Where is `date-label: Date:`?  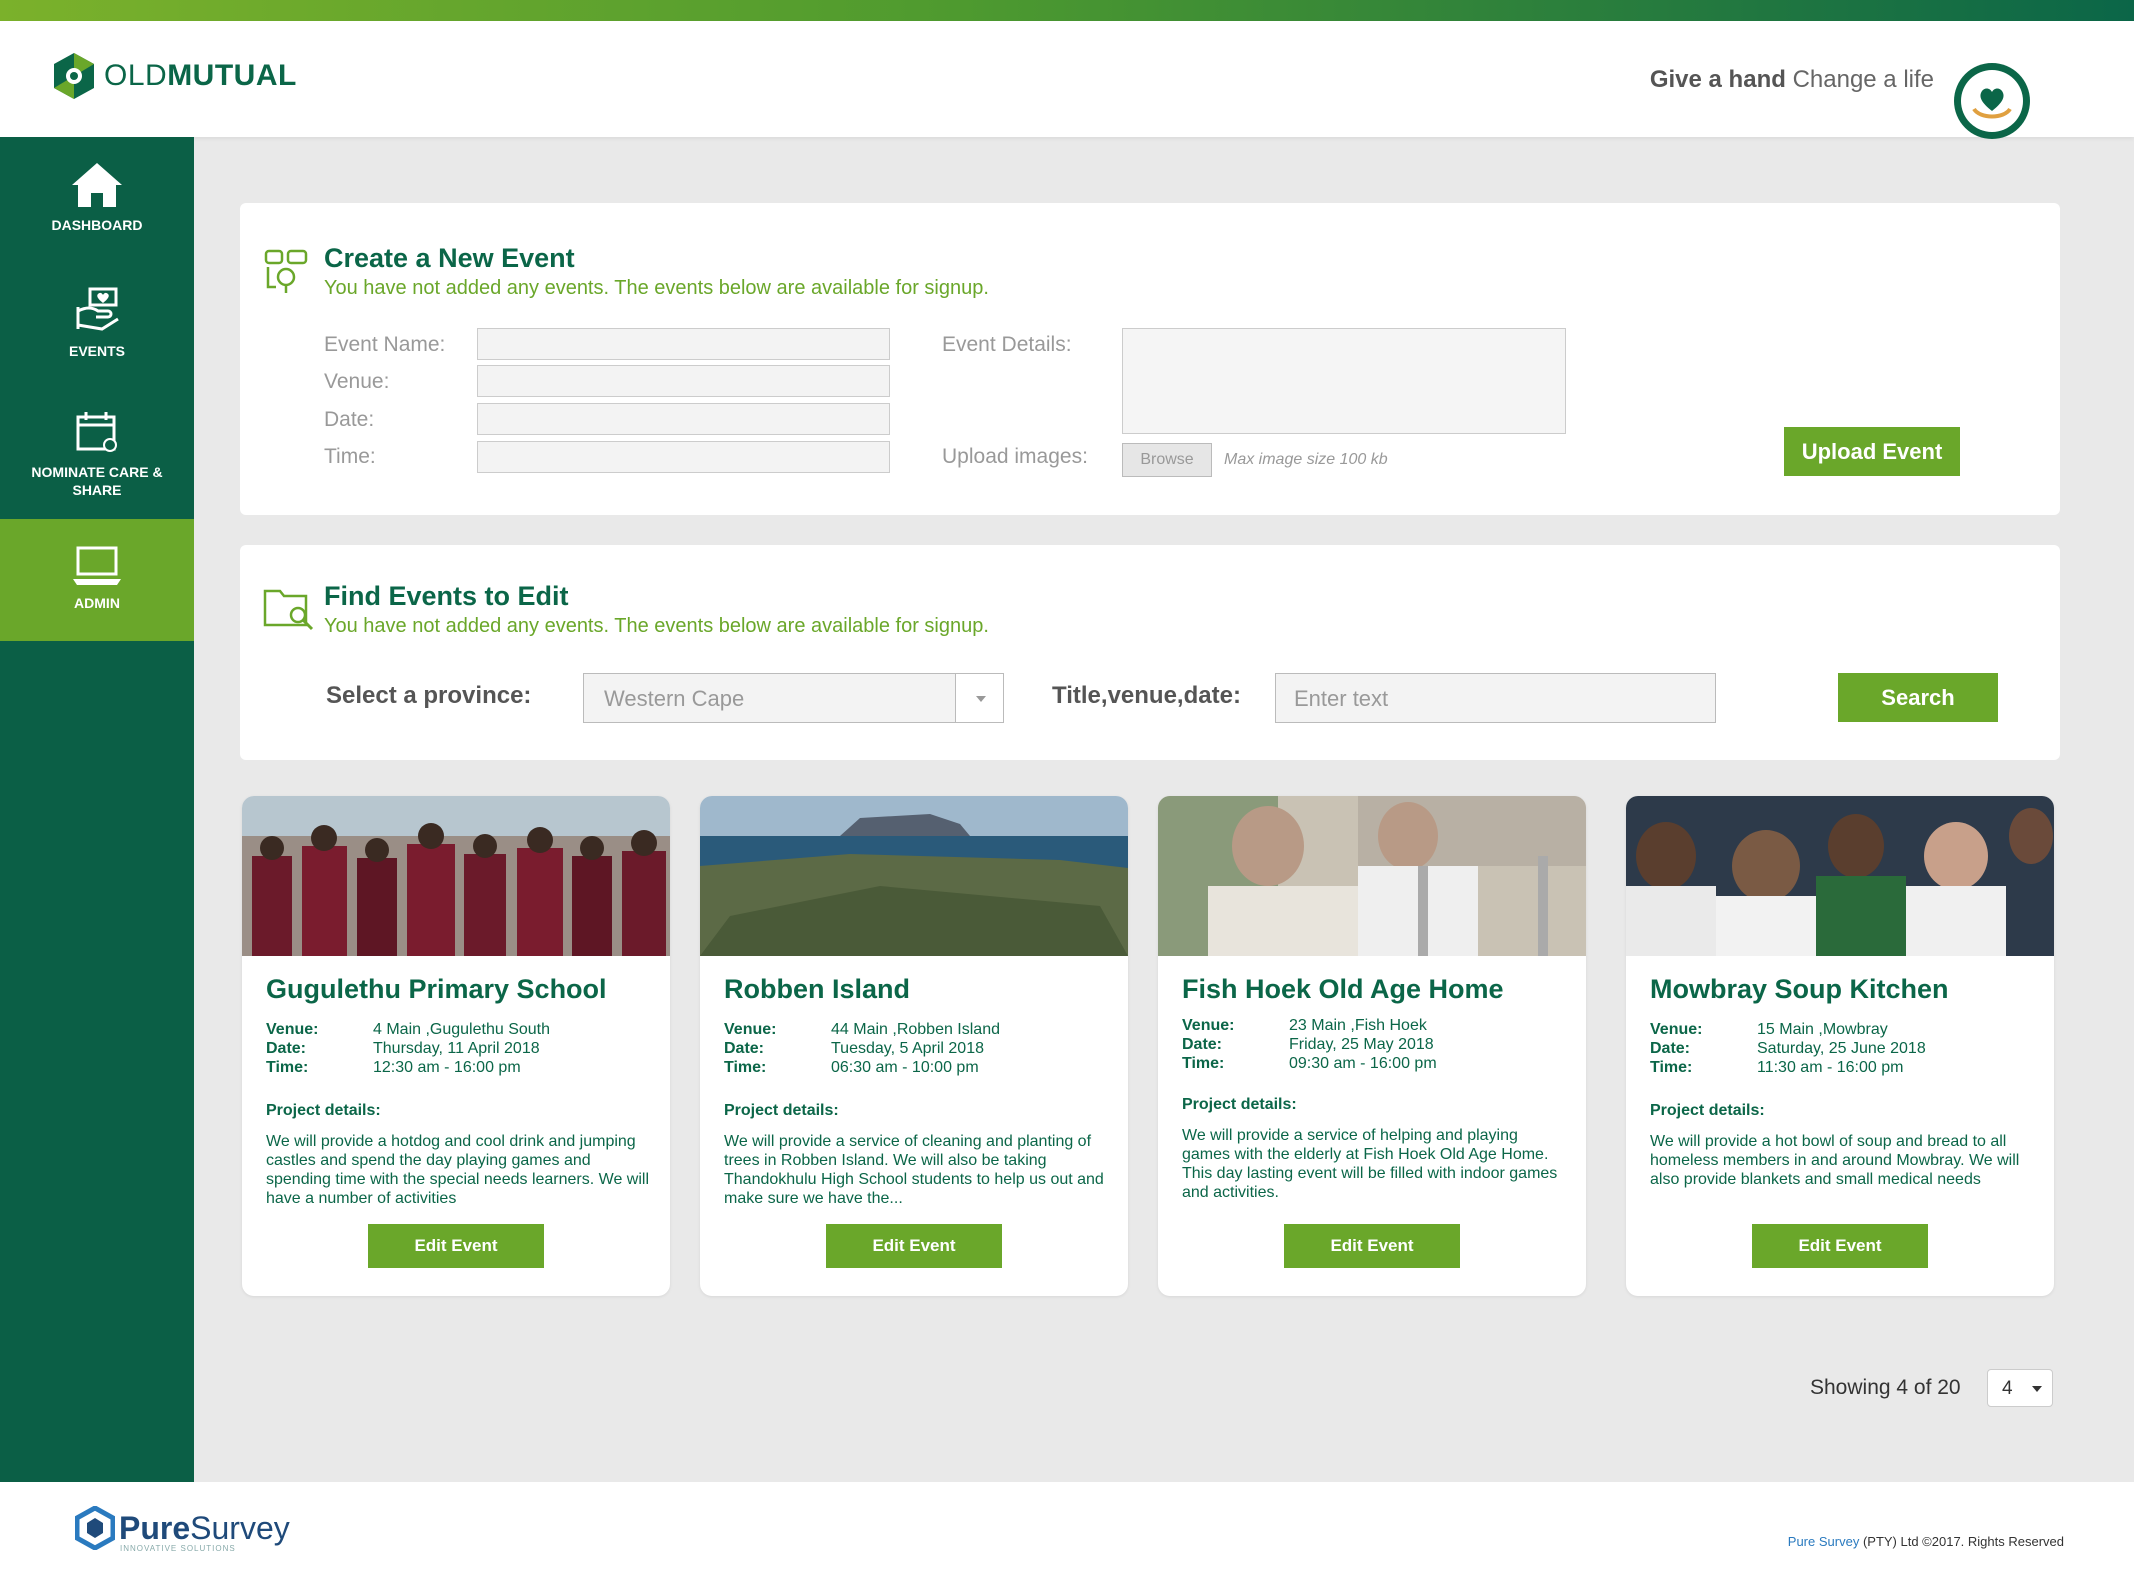
date-label: Date: is located at coordinates (349, 419).